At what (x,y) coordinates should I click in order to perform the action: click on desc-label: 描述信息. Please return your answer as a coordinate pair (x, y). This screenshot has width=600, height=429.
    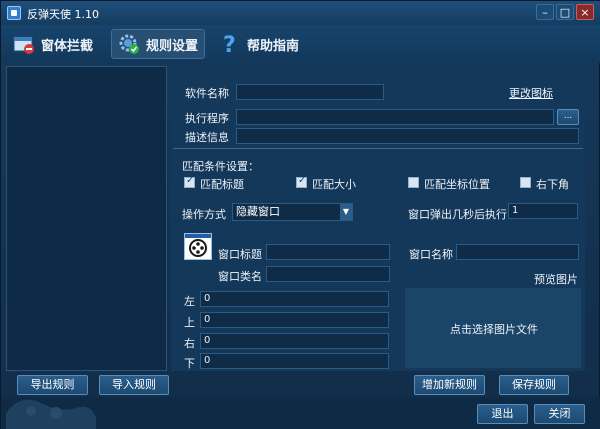
    Looking at the image, I should click on (207, 137).